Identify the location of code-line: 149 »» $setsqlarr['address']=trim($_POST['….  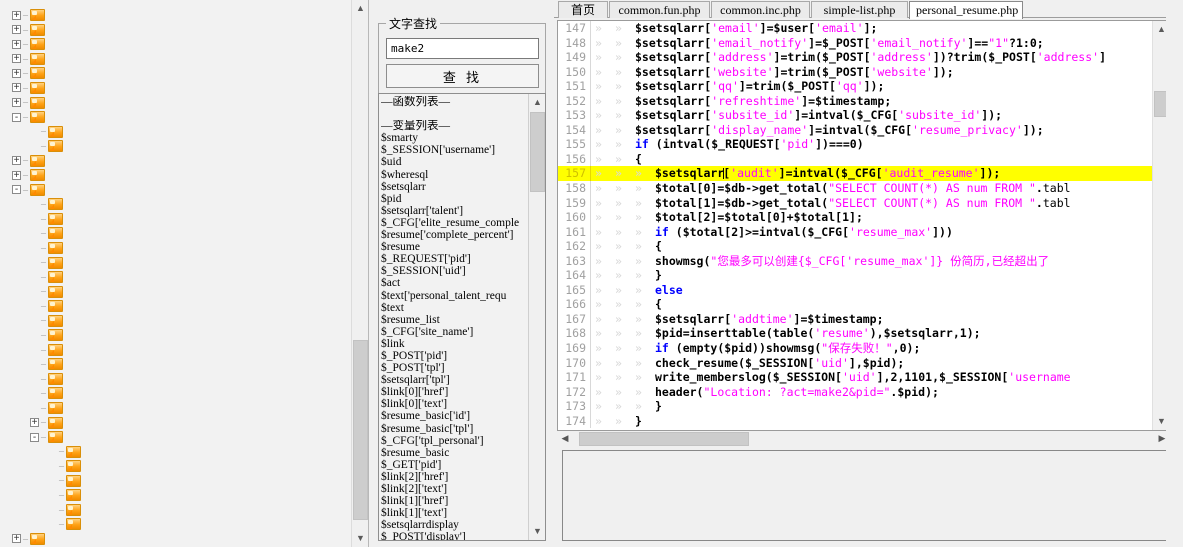
(855, 57).